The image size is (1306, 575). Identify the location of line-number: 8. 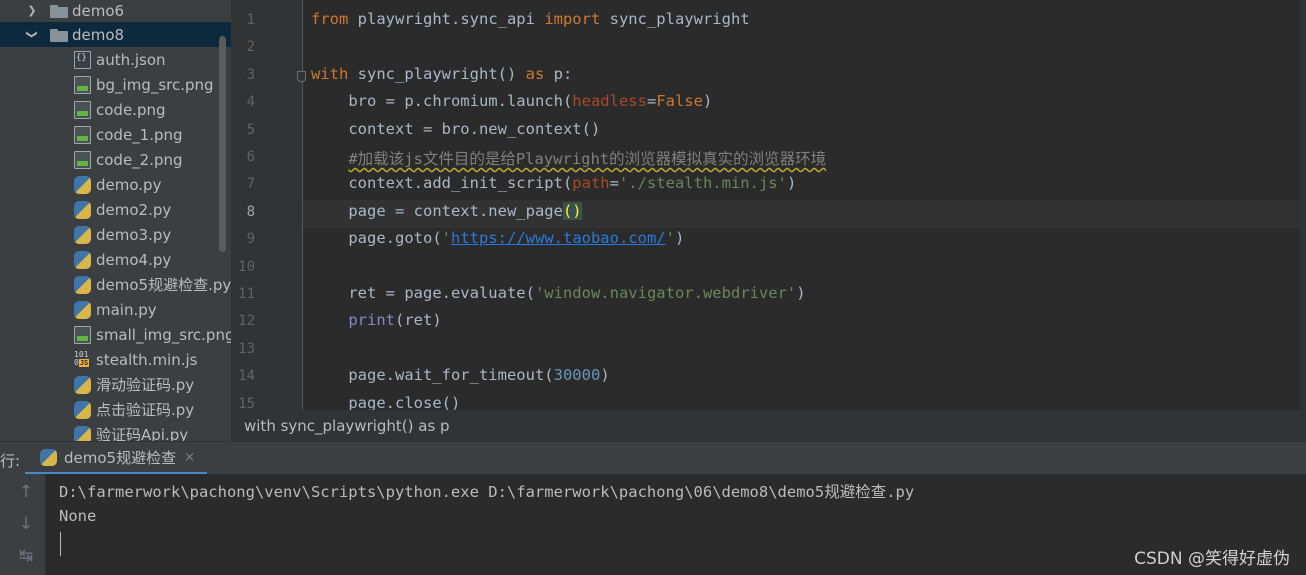
(250, 211).